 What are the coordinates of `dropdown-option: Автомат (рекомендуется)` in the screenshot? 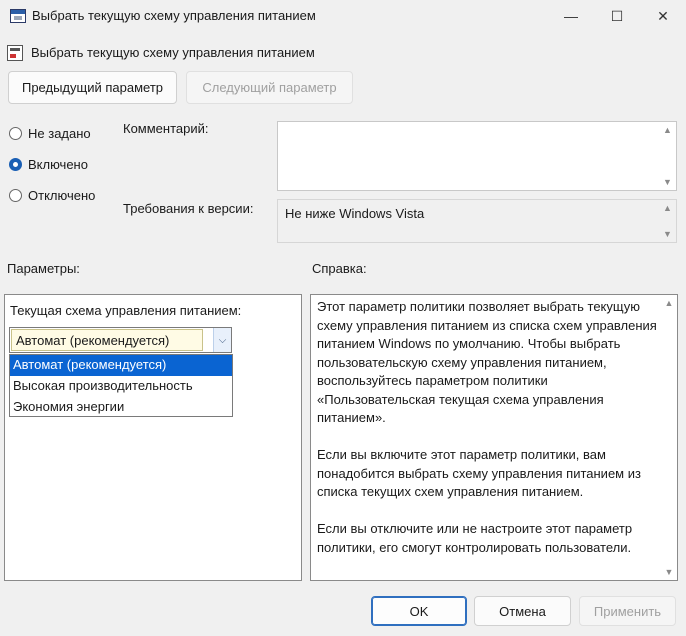 It's located at (121, 365).